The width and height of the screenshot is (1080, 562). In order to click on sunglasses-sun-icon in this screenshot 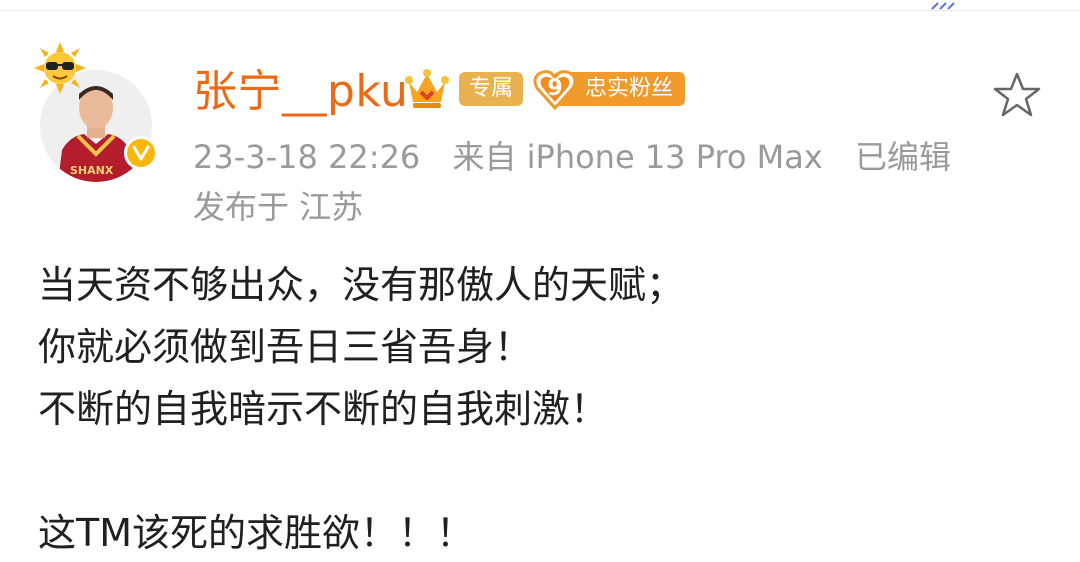, I will do `click(60, 68)`.